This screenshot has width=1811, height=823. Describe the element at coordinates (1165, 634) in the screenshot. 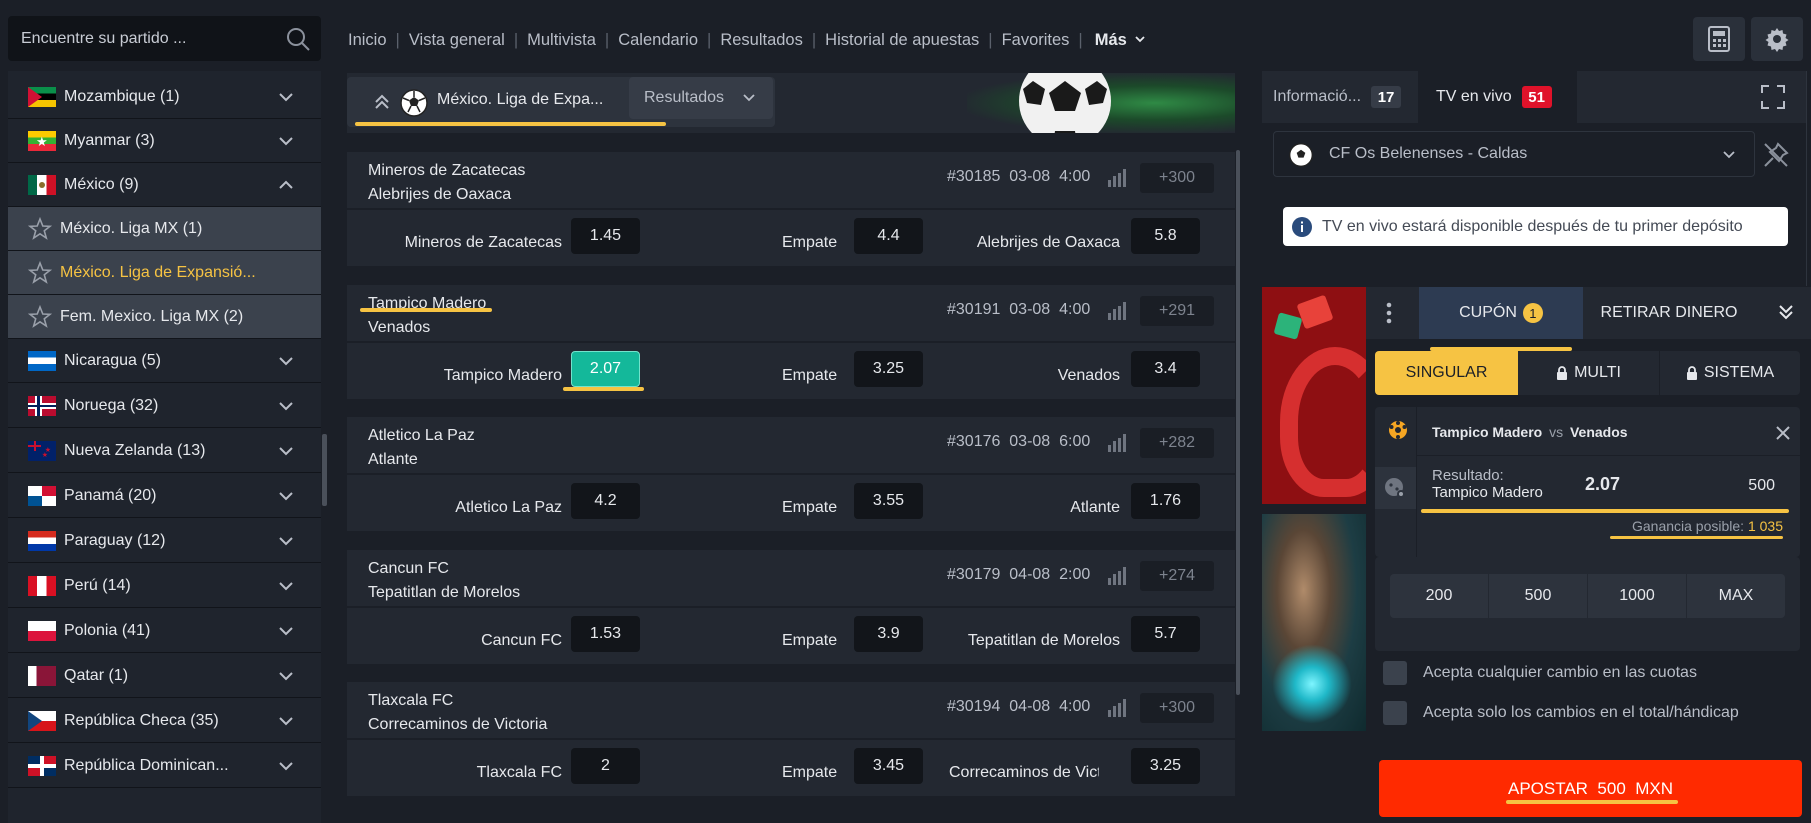

I see `odd-away-button: 5.7` at that location.